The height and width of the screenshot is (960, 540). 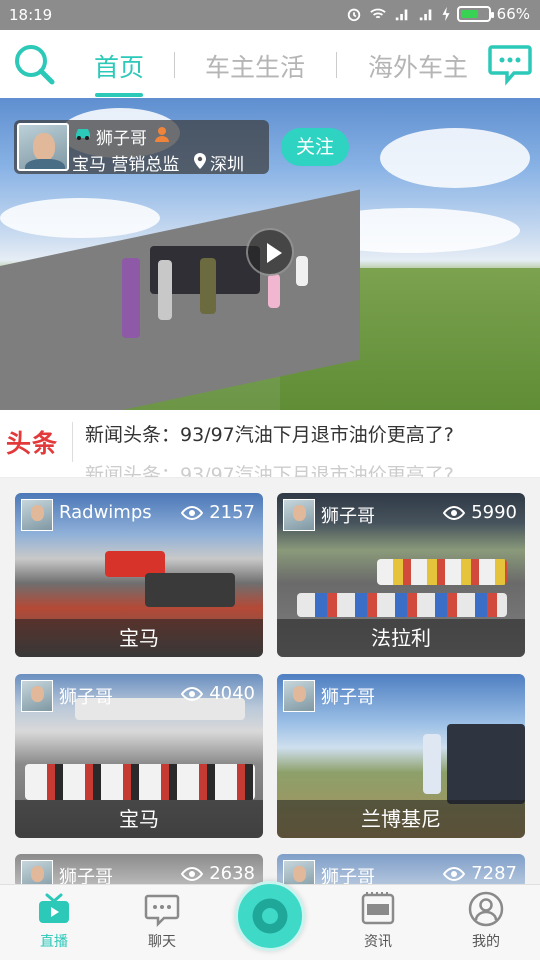 What do you see at coordinates (83, 134) in the screenshot?
I see `car-icon` at bounding box center [83, 134].